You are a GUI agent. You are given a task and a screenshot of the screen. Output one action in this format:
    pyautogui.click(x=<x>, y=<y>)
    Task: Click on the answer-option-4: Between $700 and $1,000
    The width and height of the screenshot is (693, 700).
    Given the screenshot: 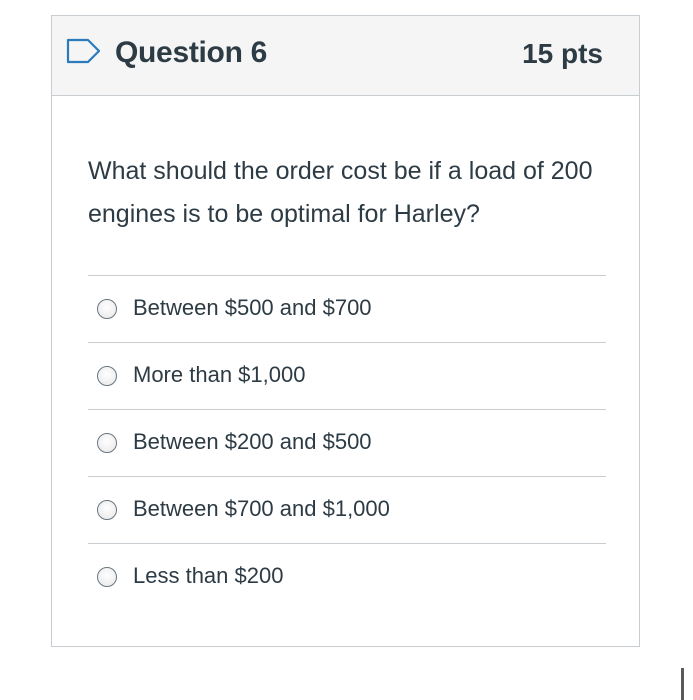 What is the action you would take?
    pyautogui.click(x=347, y=509)
    